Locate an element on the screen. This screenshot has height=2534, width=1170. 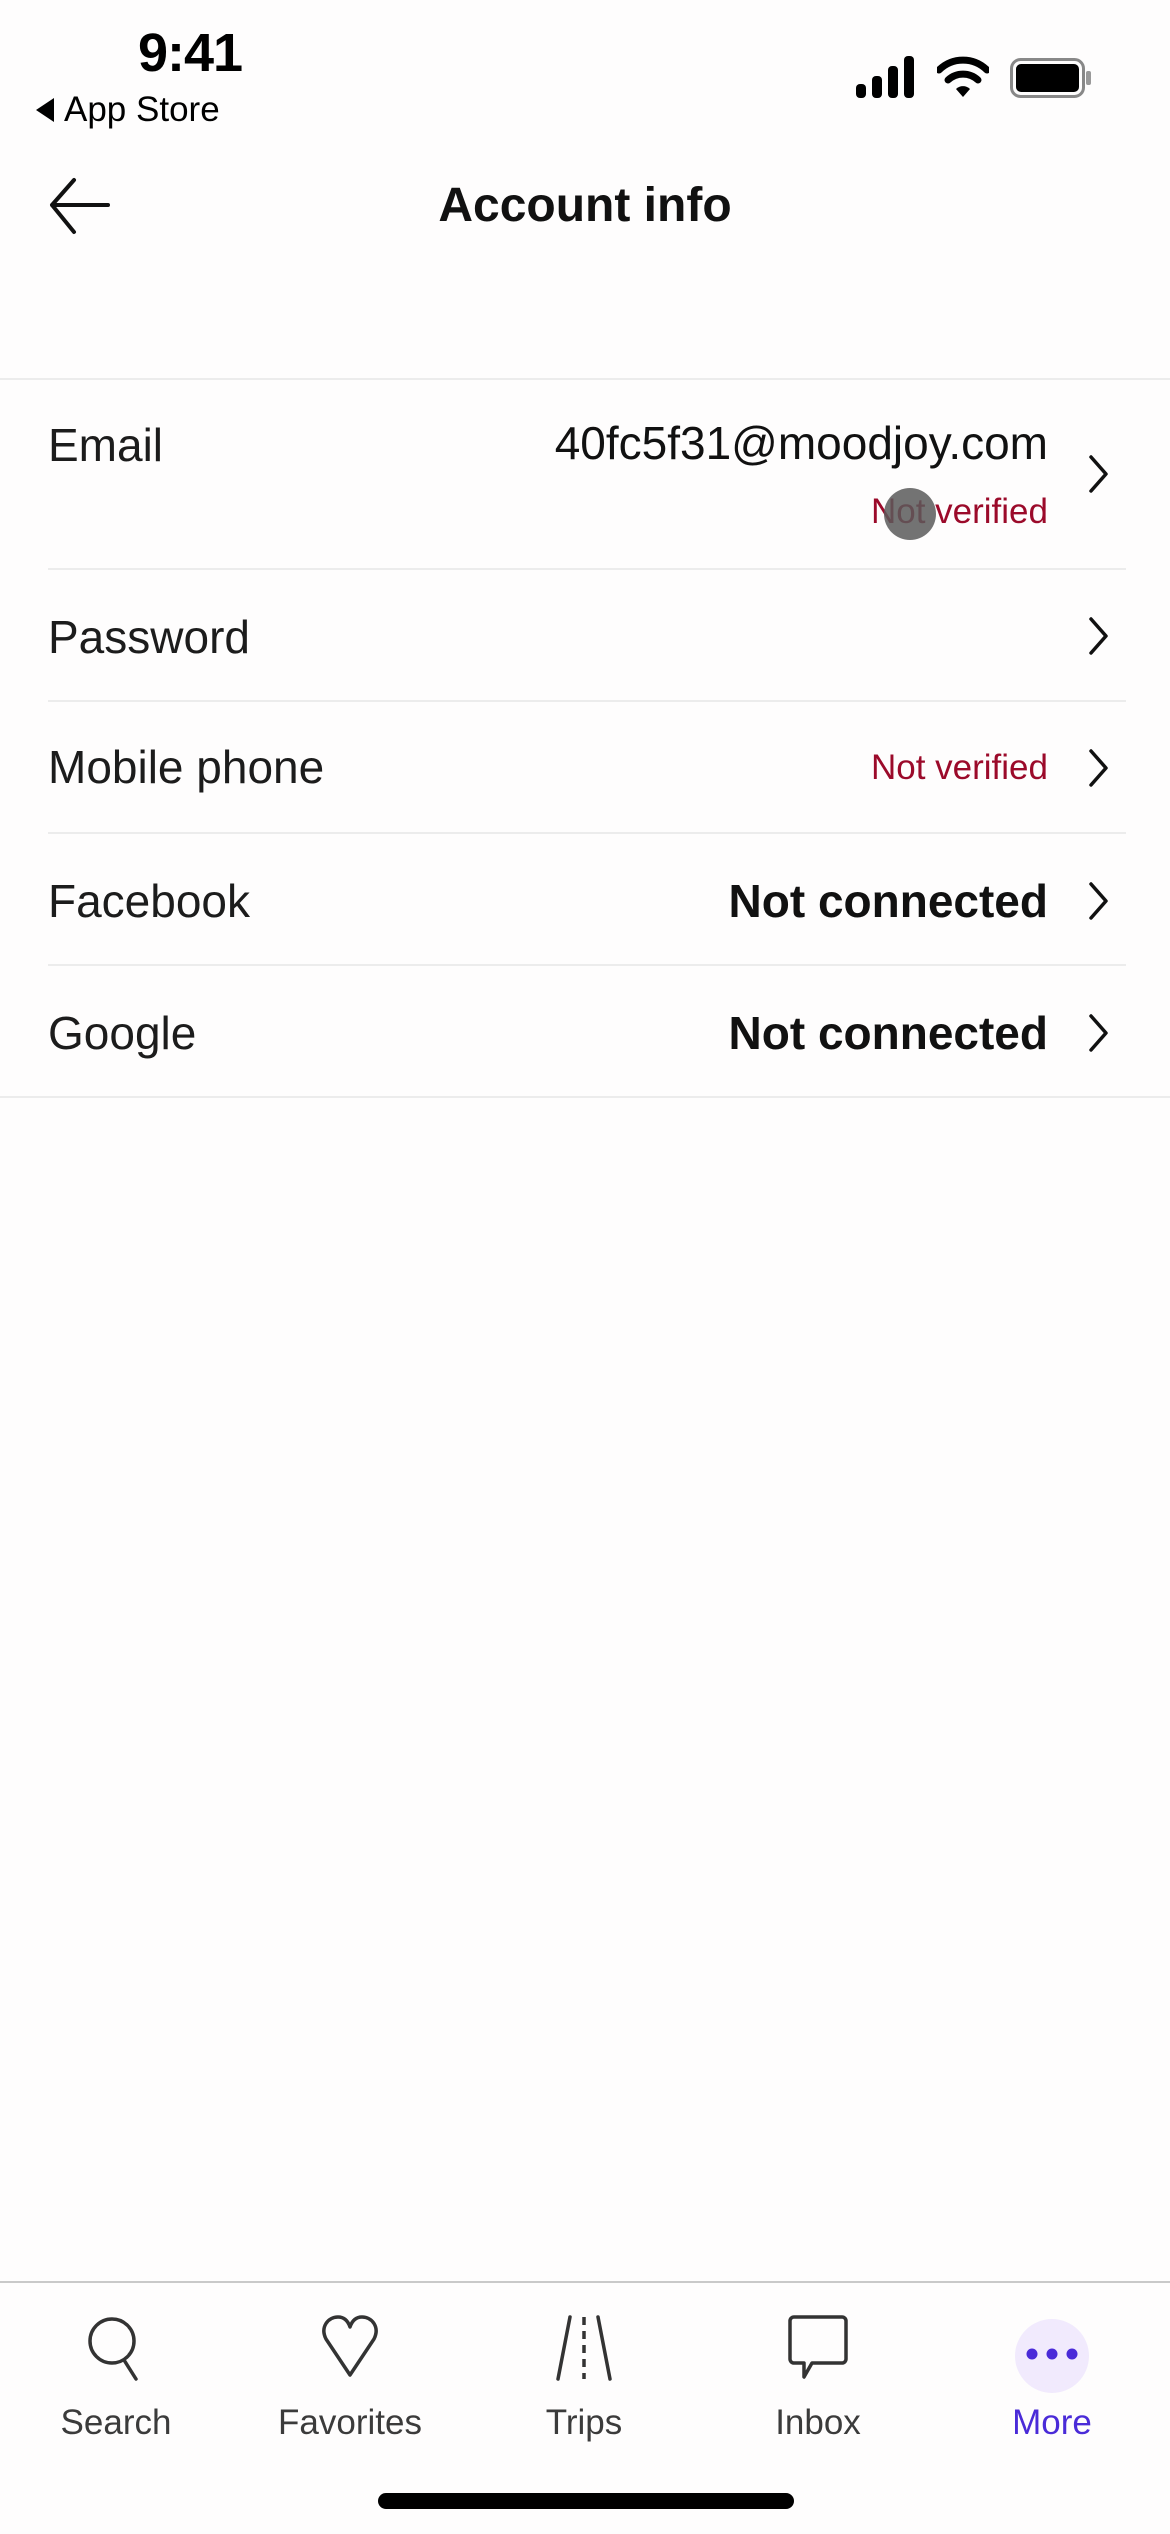
facebook-connection-status: Not connected is located at coordinates (888, 901).